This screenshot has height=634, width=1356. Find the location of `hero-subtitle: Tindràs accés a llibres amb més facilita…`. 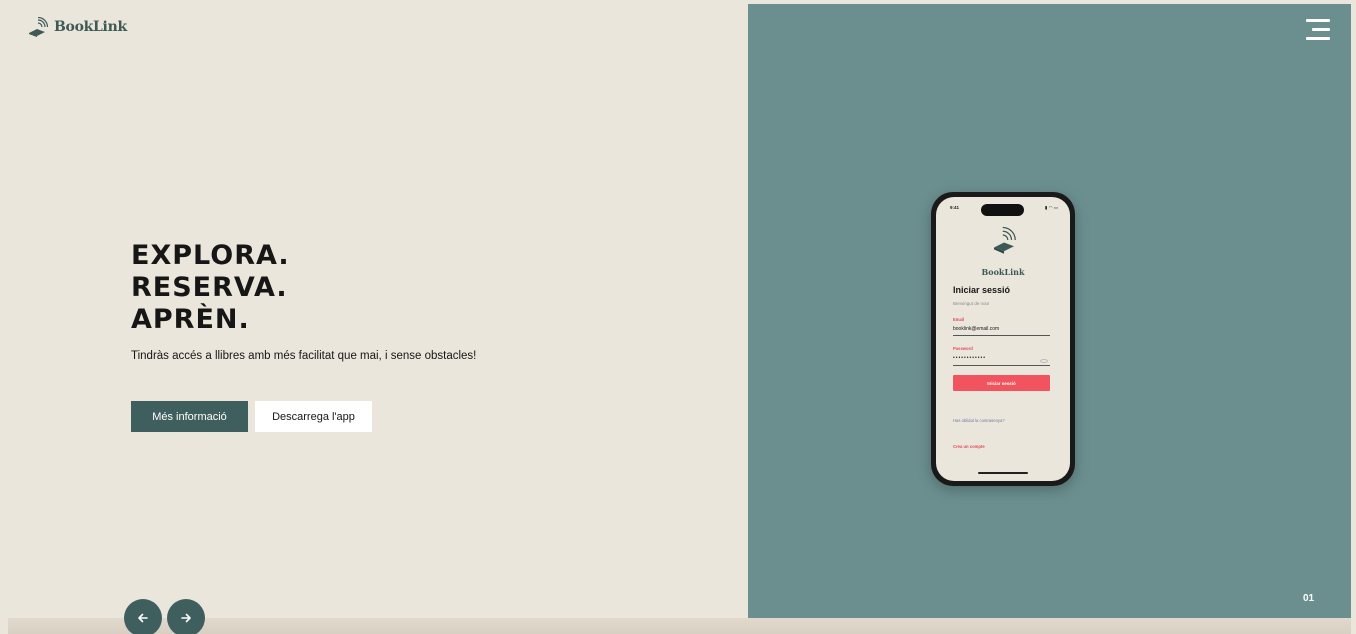

hero-subtitle: Tindràs accés a llibres amb més facilita… is located at coordinates (304, 356).